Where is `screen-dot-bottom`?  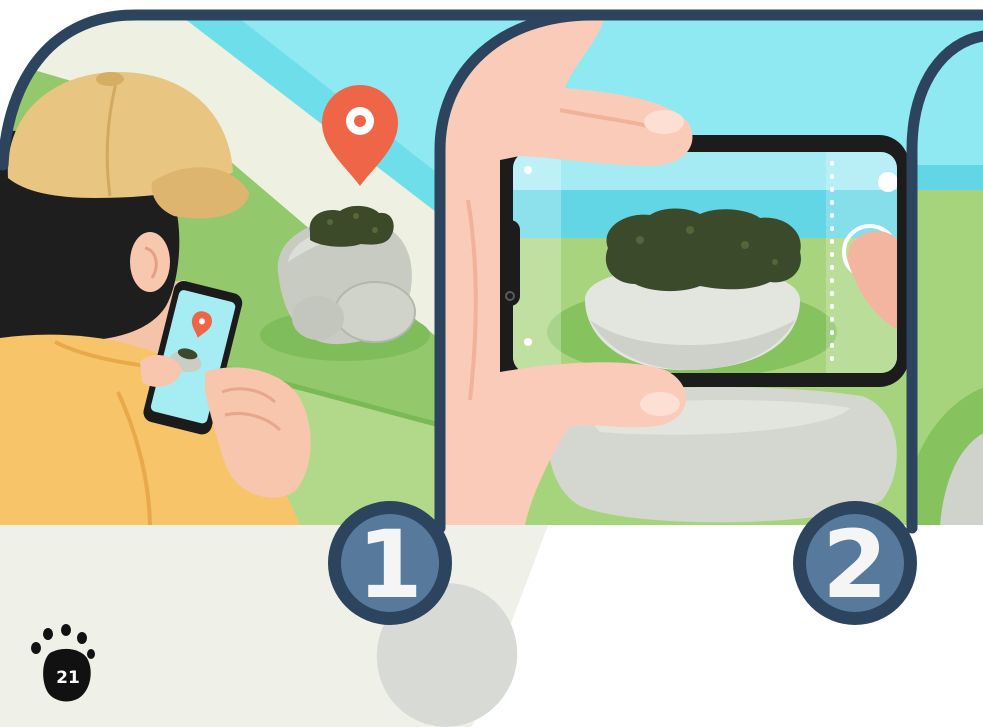
screen-dot-bottom is located at coordinates (528, 342).